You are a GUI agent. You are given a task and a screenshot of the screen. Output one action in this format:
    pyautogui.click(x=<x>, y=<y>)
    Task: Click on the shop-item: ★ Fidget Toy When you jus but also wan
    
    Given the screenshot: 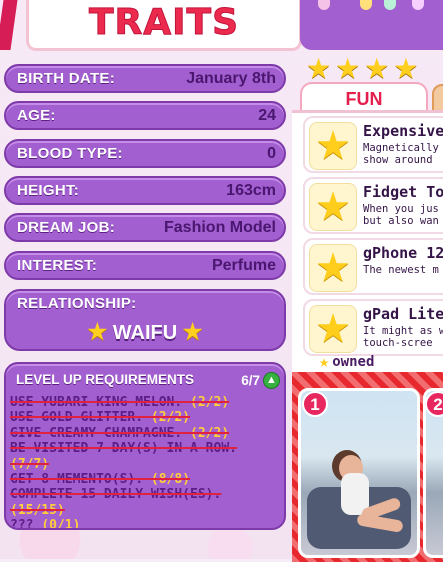 What is the action you would take?
    pyautogui.click(x=373, y=205)
    